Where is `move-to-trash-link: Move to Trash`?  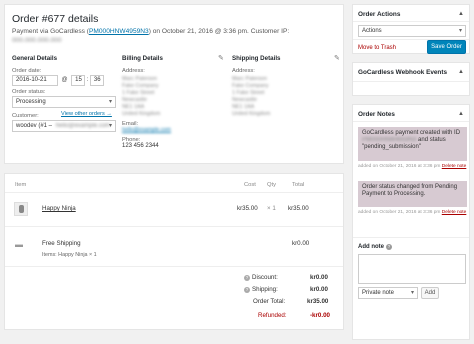
move-to-trash-link: Move to Trash is located at coordinates (377, 48).